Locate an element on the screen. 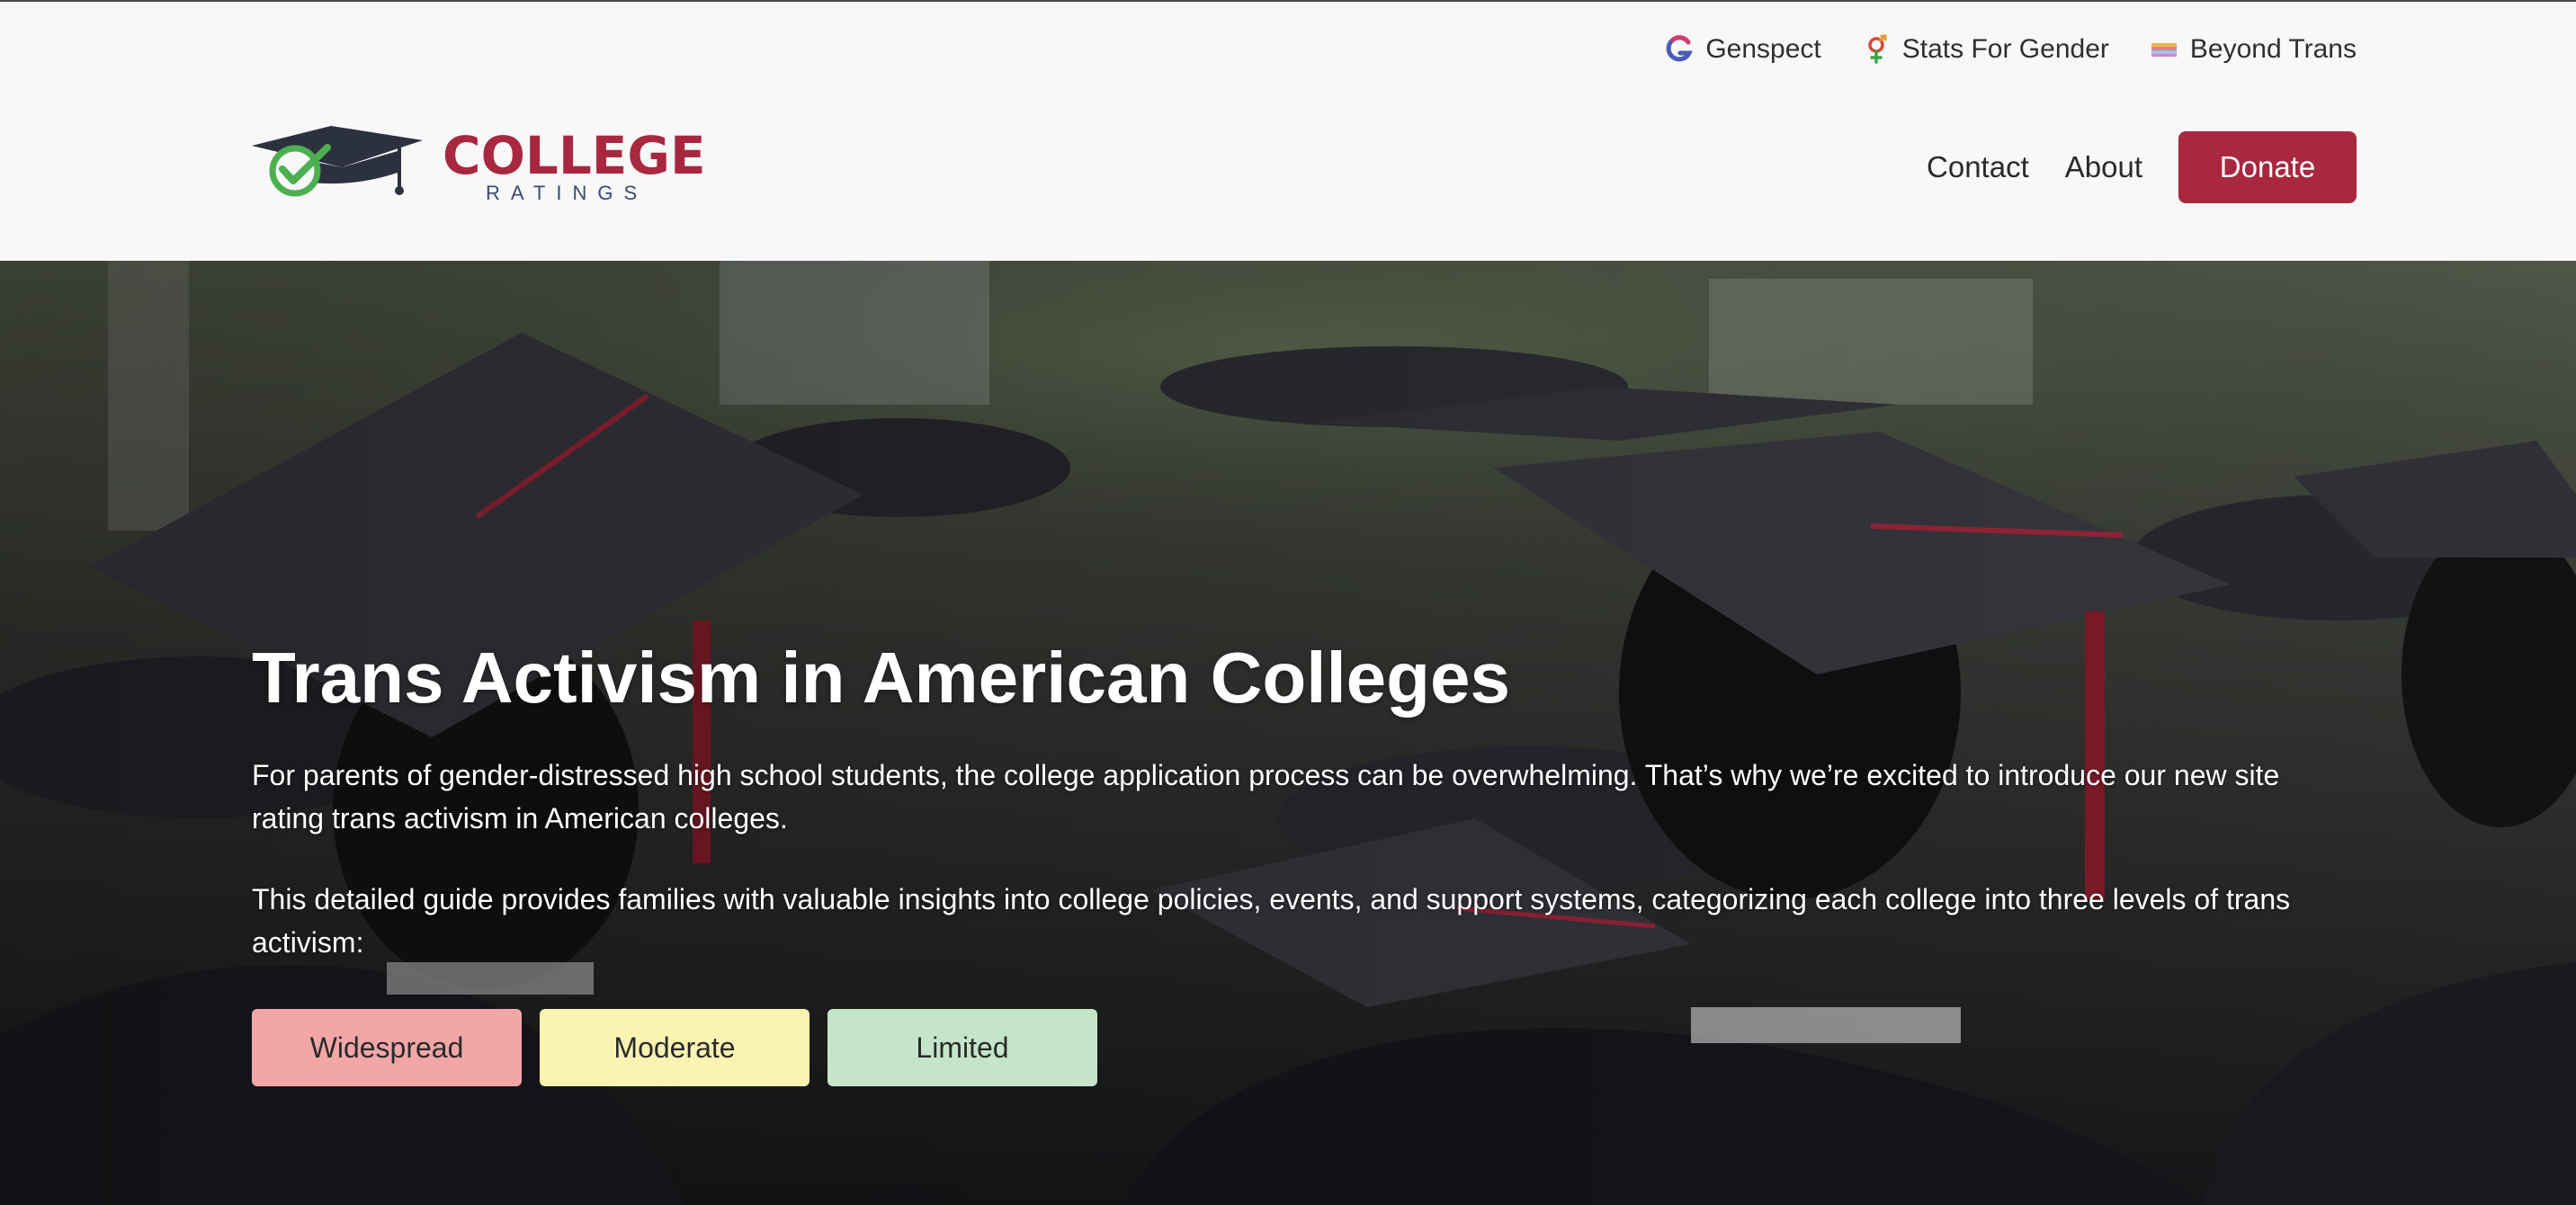 Image resolution: width=2576 pixels, height=1205 pixels. main-nav: Contact About Donate is located at coordinates (2142, 167).